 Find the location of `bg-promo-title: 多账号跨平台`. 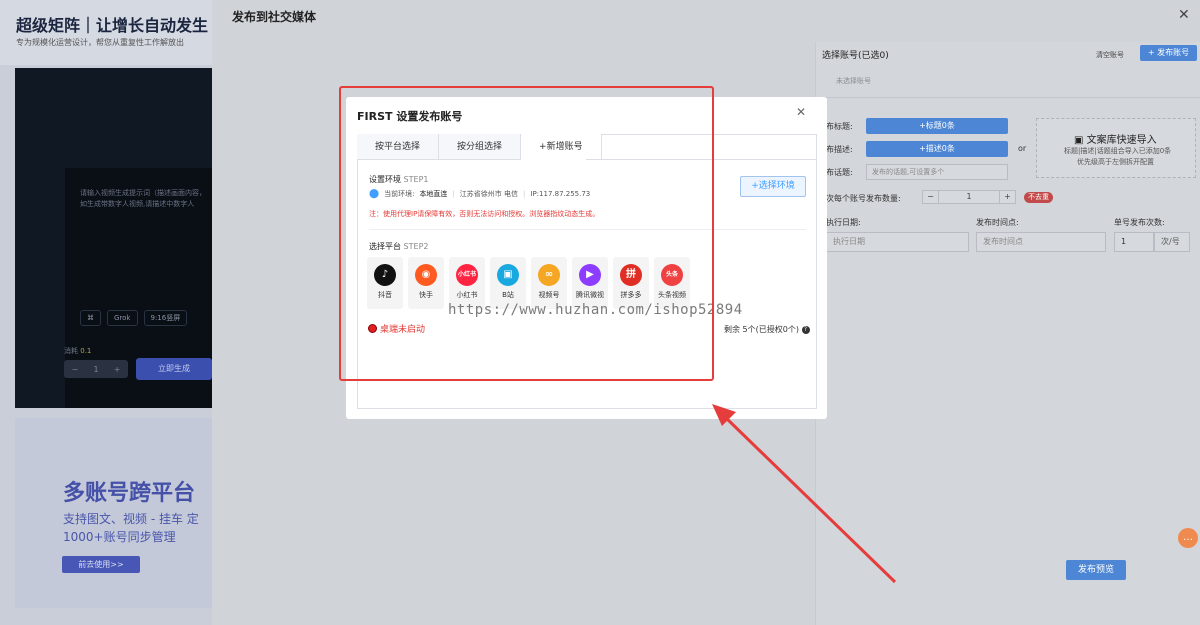

bg-promo-title: 多账号跨平台 is located at coordinates (129, 493).